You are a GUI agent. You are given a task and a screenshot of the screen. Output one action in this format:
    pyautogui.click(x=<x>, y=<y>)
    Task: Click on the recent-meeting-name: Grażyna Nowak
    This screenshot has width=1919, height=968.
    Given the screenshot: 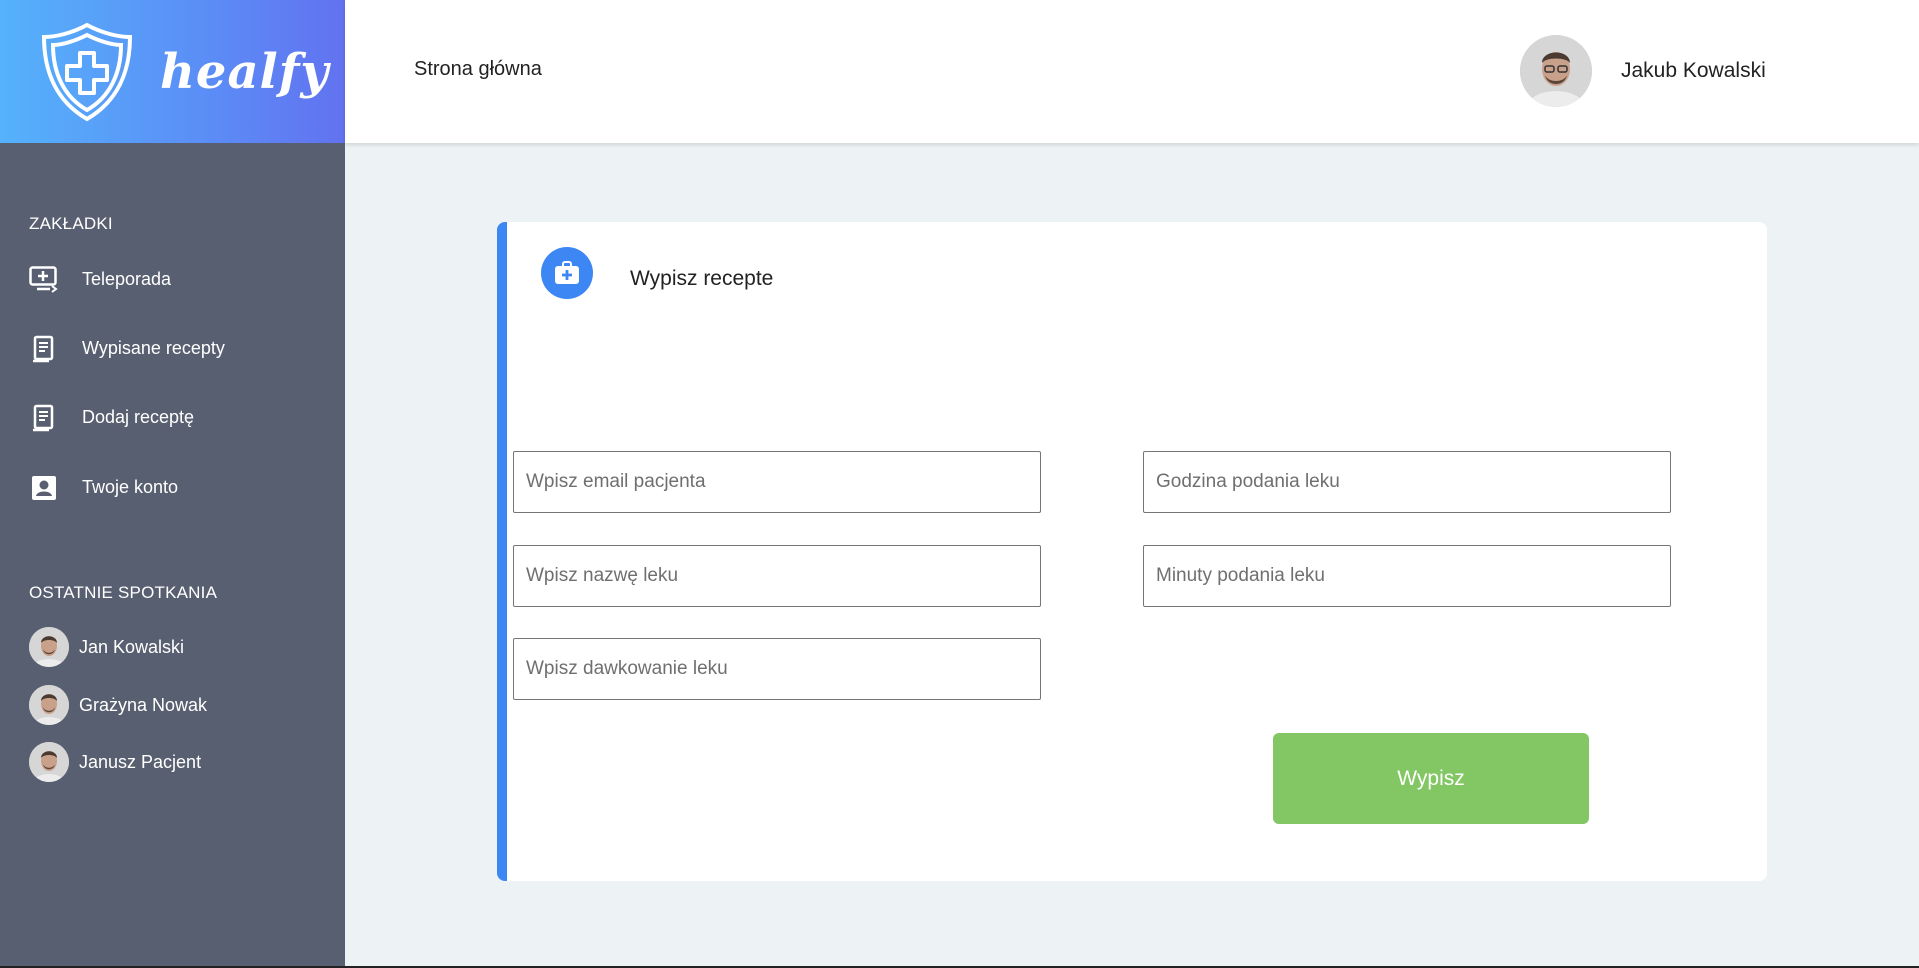 What is the action you would take?
    pyautogui.click(x=143, y=704)
    